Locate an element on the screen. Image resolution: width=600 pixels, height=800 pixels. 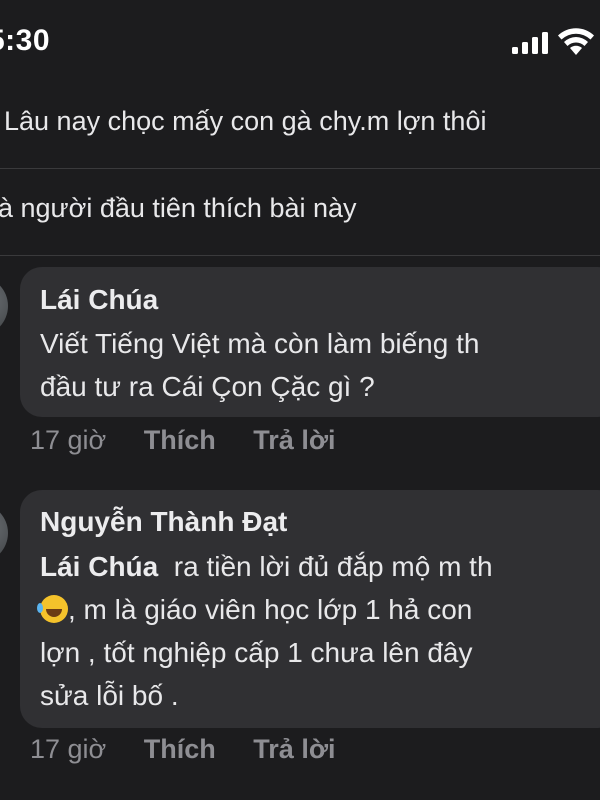
comment-text-line: đầu tư ra Cái Çon Çặc gì ? is located at coordinates (207, 386).